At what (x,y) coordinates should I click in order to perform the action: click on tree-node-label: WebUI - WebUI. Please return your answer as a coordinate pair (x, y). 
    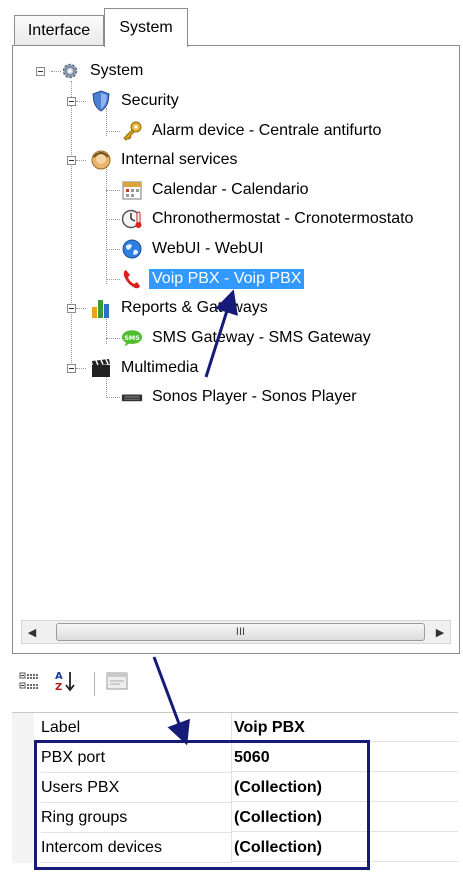
    Looking at the image, I should click on (208, 248).